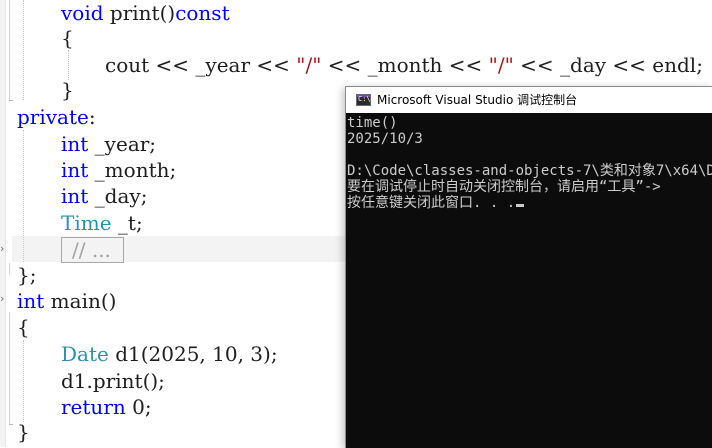 This screenshot has height=448, width=712. I want to click on console-app-icon: C:\, so click(363, 100).